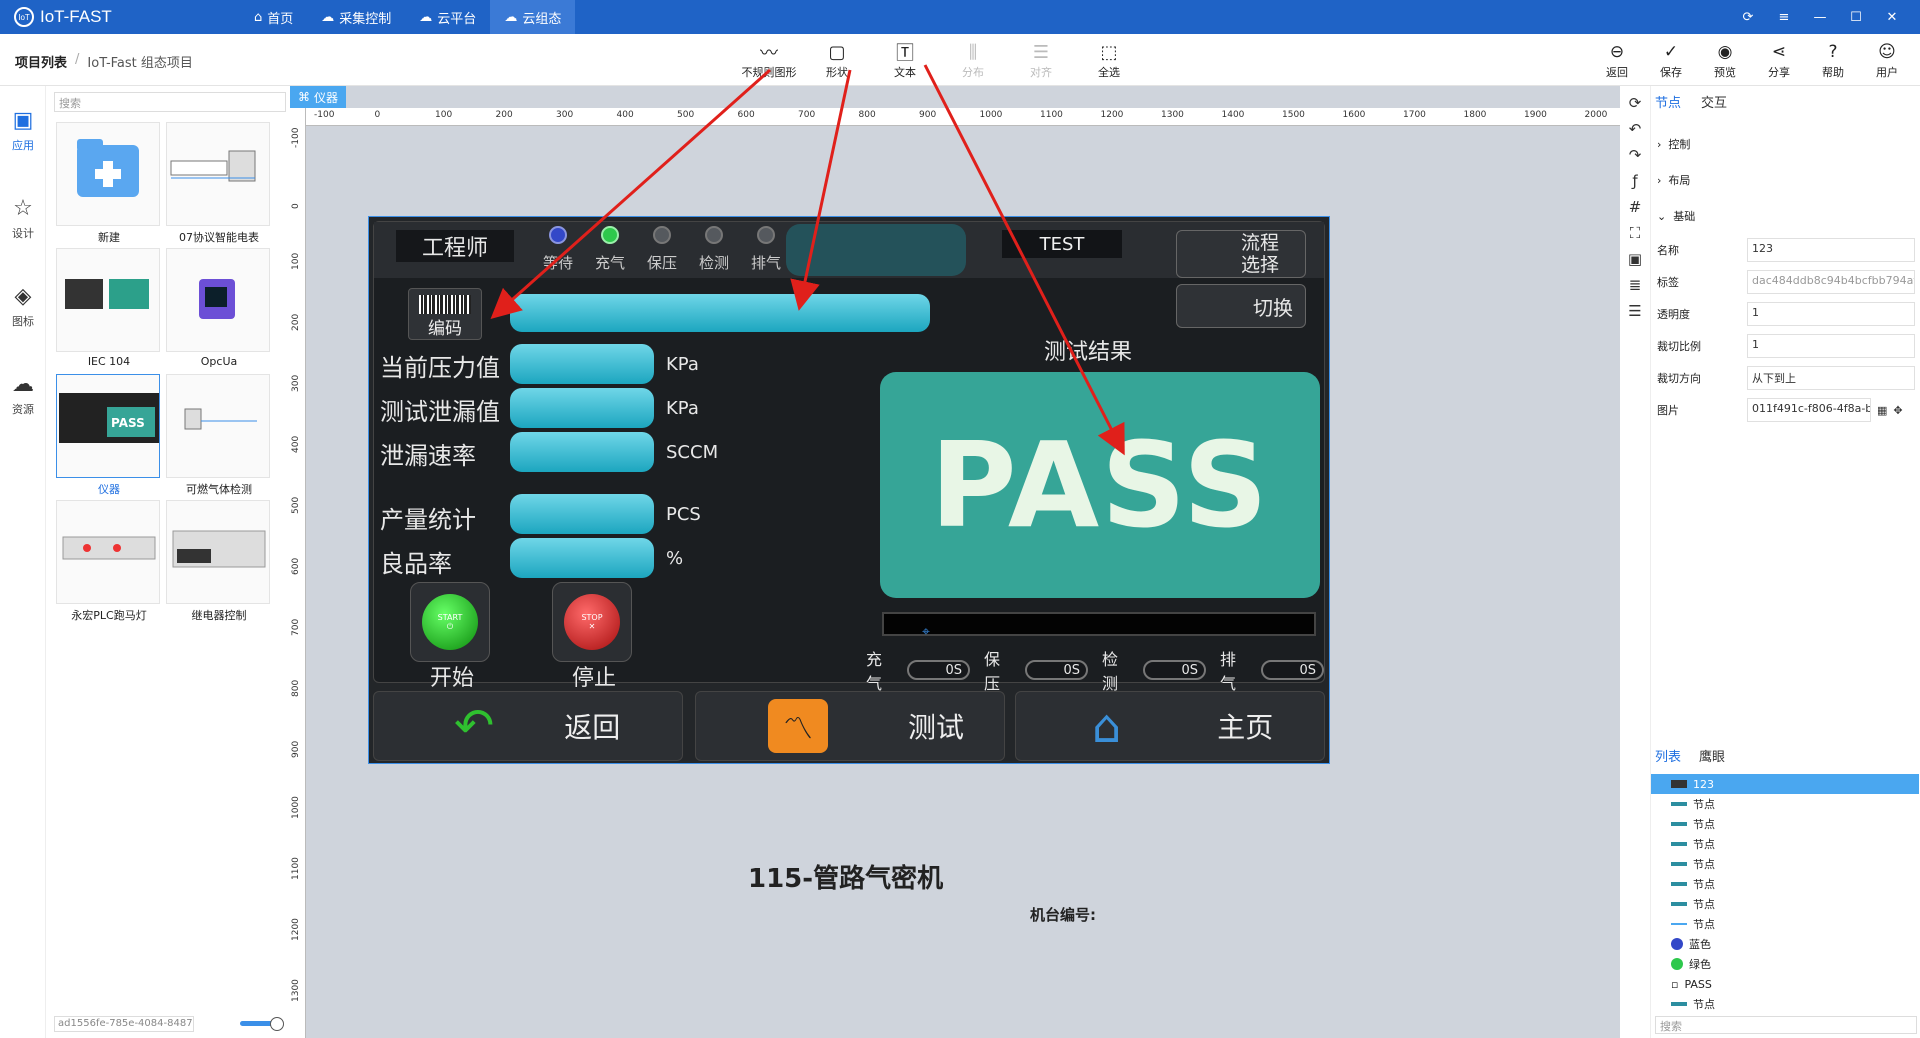  I want to click on tag-input: dac484ddb8c94b4bcfbb794at, so click(1831, 282).